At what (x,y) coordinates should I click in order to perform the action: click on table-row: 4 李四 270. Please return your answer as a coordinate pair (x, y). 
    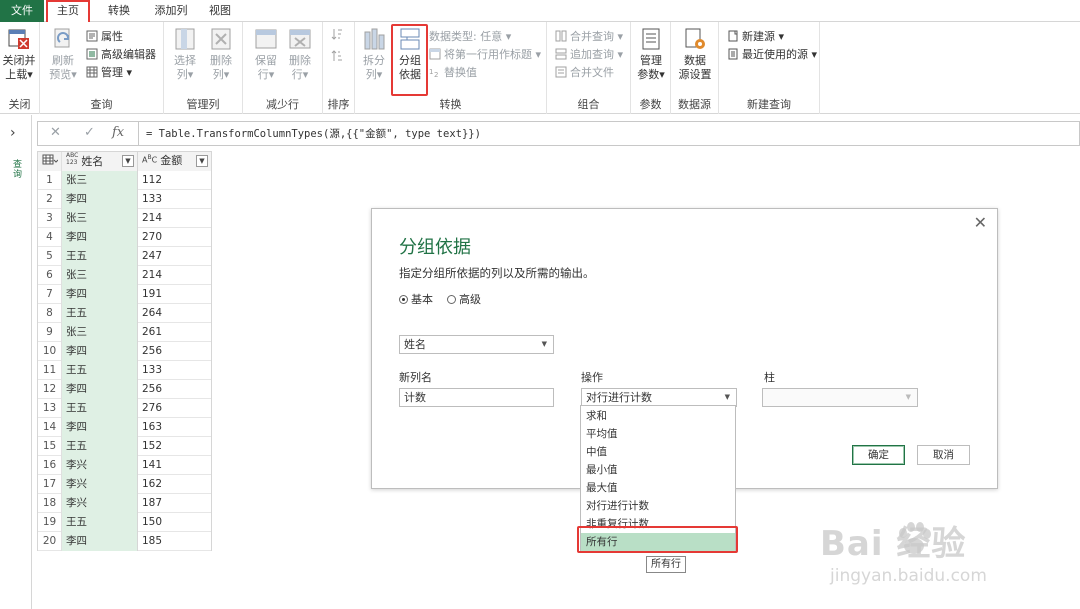
    Looking at the image, I should click on (125, 237).